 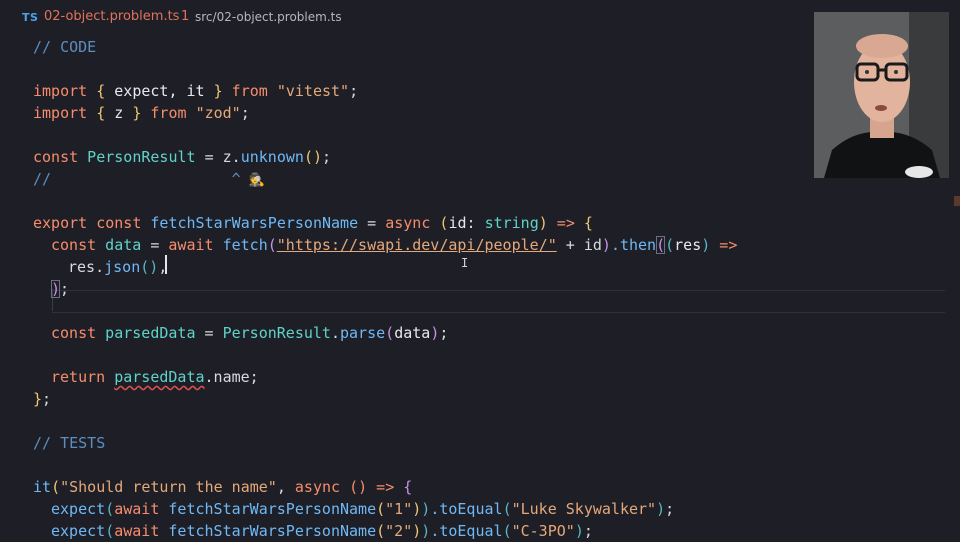 What do you see at coordinates (60, 289) in the screenshot?
I see `code-line-12: );` at bounding box center [60, 289].